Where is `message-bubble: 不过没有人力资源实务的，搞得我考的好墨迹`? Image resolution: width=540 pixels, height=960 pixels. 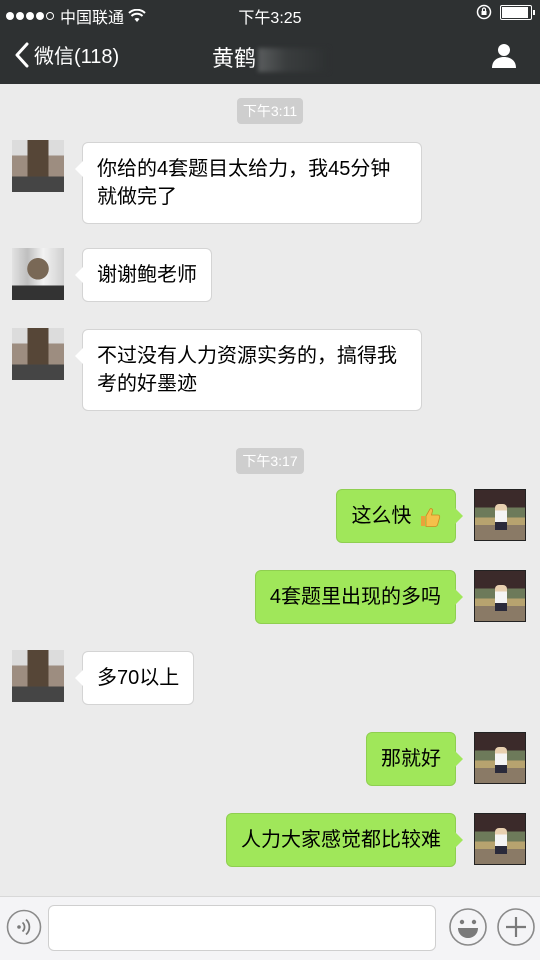 message-bubble: 不过没有人力资源实务的，搞得我考的好墨迹 is located at coordinates (248, 370).